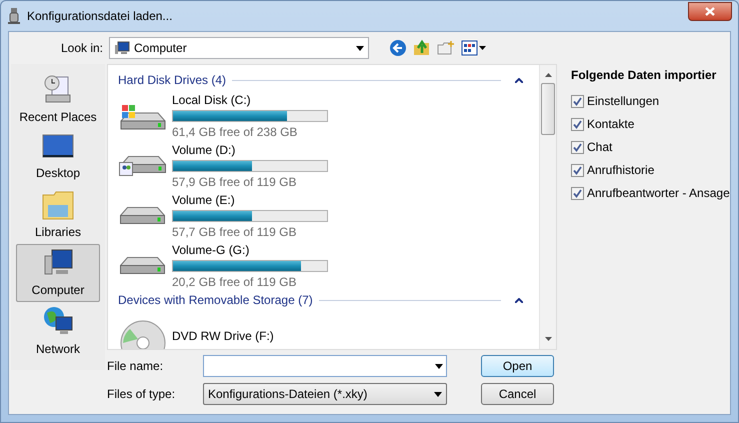  I want to click on drive-name: Volume (E:), so click(204, 200).